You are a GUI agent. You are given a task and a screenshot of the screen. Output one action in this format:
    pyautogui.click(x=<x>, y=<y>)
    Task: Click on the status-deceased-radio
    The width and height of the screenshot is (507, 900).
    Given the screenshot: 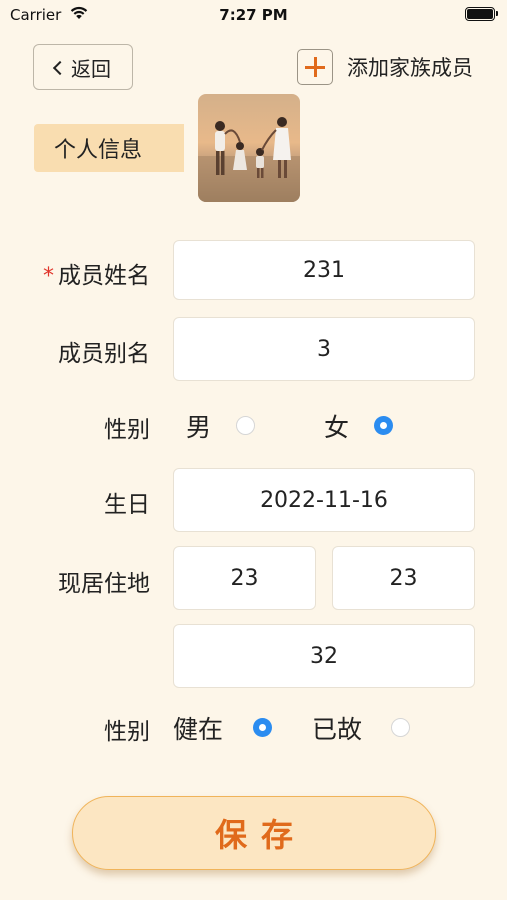 What is the action you would take?
    pyautogui.click(x=400, y=727)
    